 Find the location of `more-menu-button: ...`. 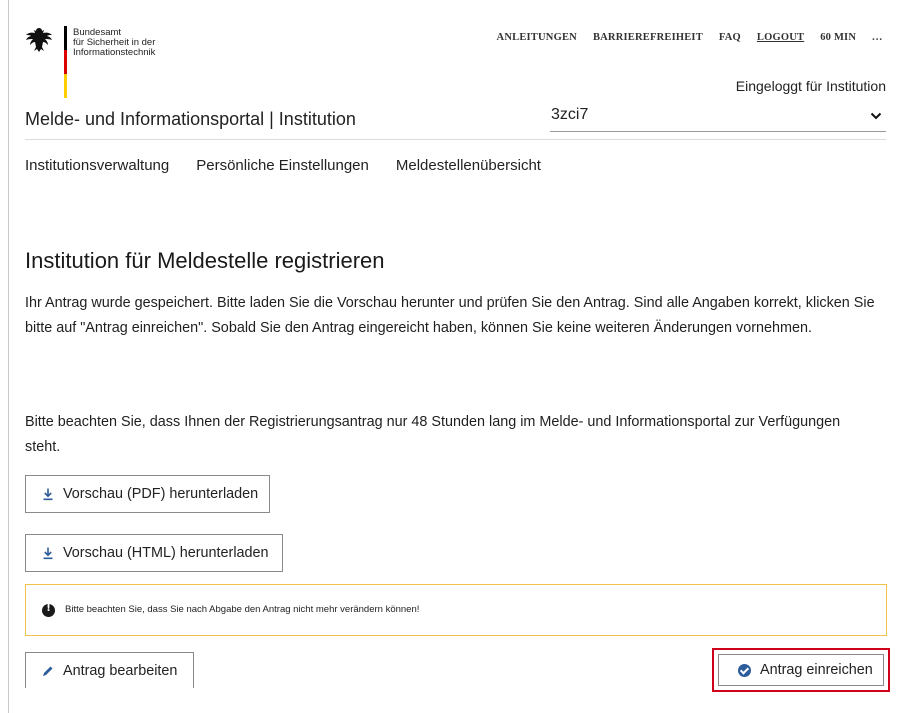

more-menu-button: ... is located at coordinates (877, 37).